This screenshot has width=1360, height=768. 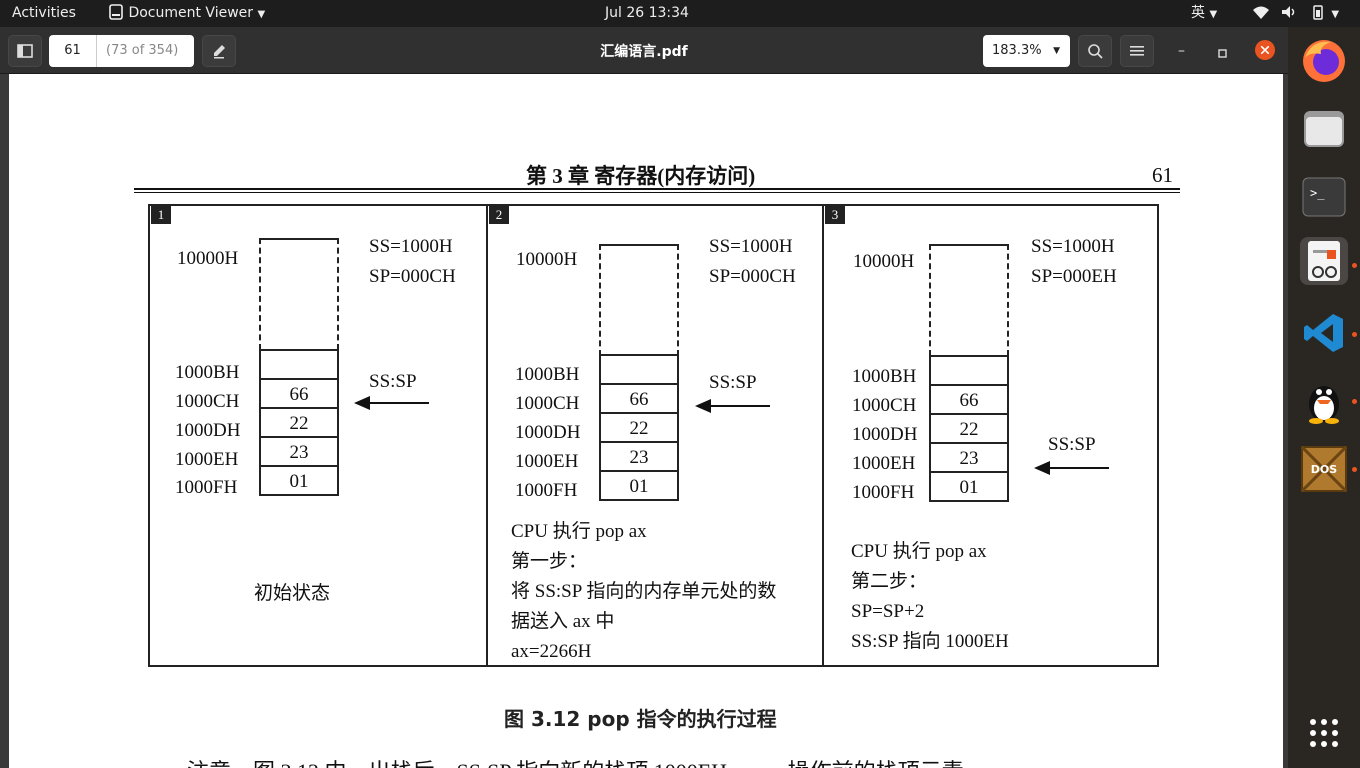 What do you see at coordinates (644, 591) in the screenshot?
I see `panel-description: 将 SS:SP 指向的内存单元处的数` at bounding box center [644, 591].